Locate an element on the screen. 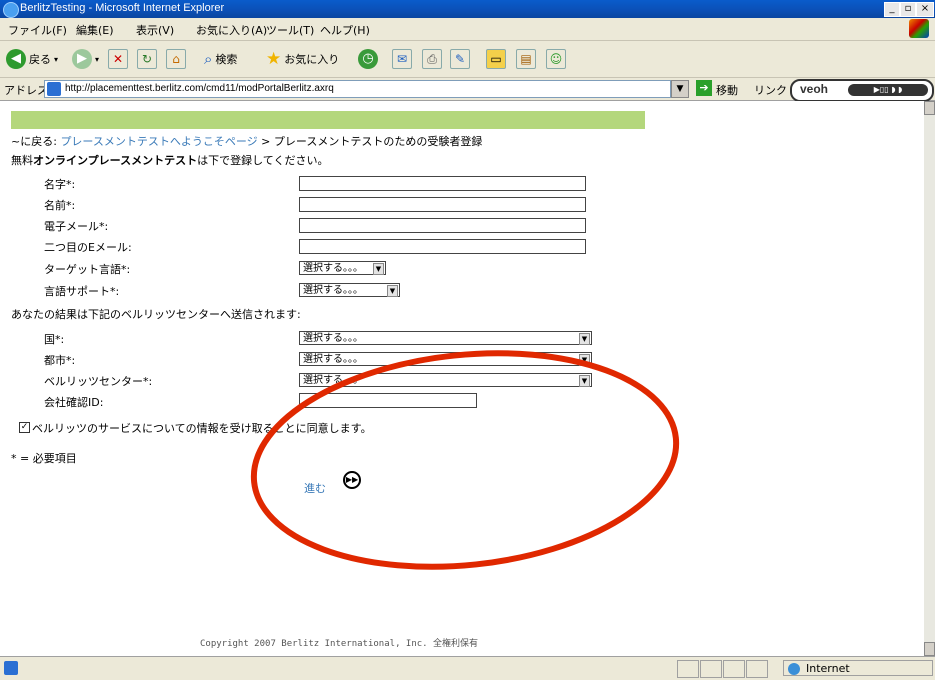 This screenshot has height=680, width=935. home-icon: ⌂ is located at coordinates (176, 59).